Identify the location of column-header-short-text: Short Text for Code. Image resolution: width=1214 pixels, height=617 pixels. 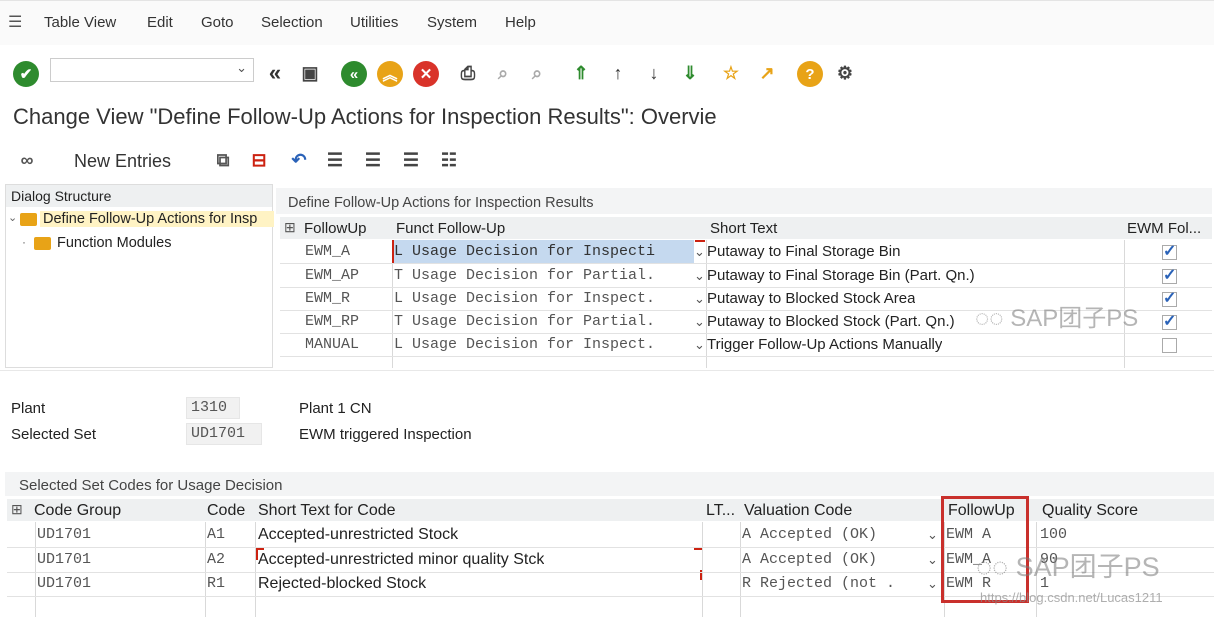
(327, 511).